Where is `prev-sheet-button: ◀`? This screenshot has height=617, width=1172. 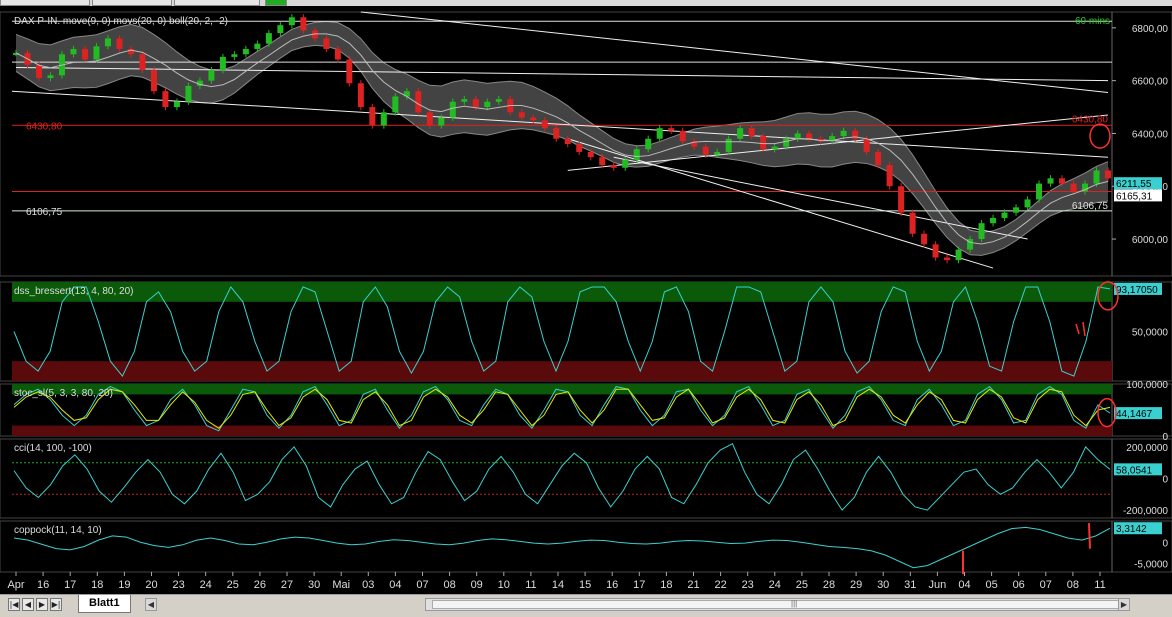
prev-sheet-button: ◀ is located at coordinates (28, 604).